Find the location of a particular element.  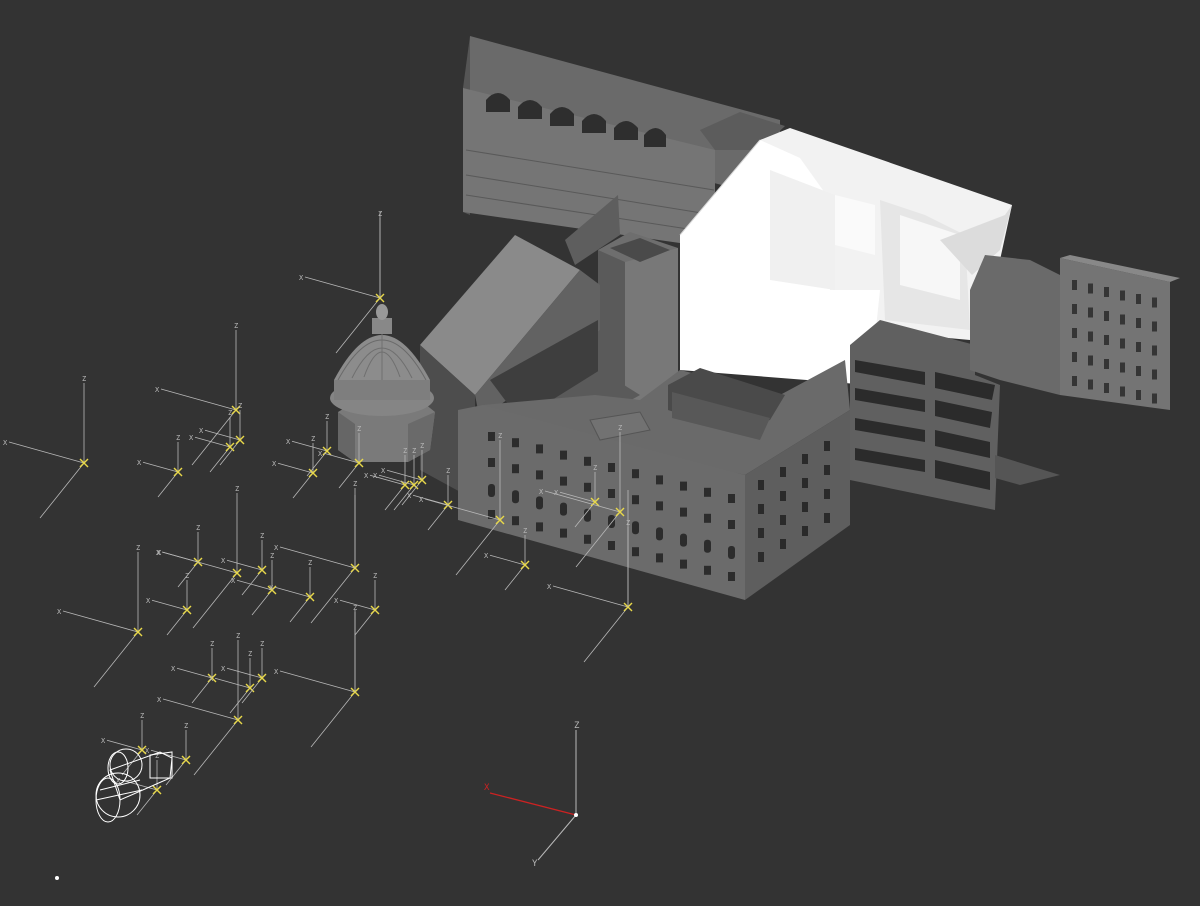

dome-model is located at coordinates (382, 383).